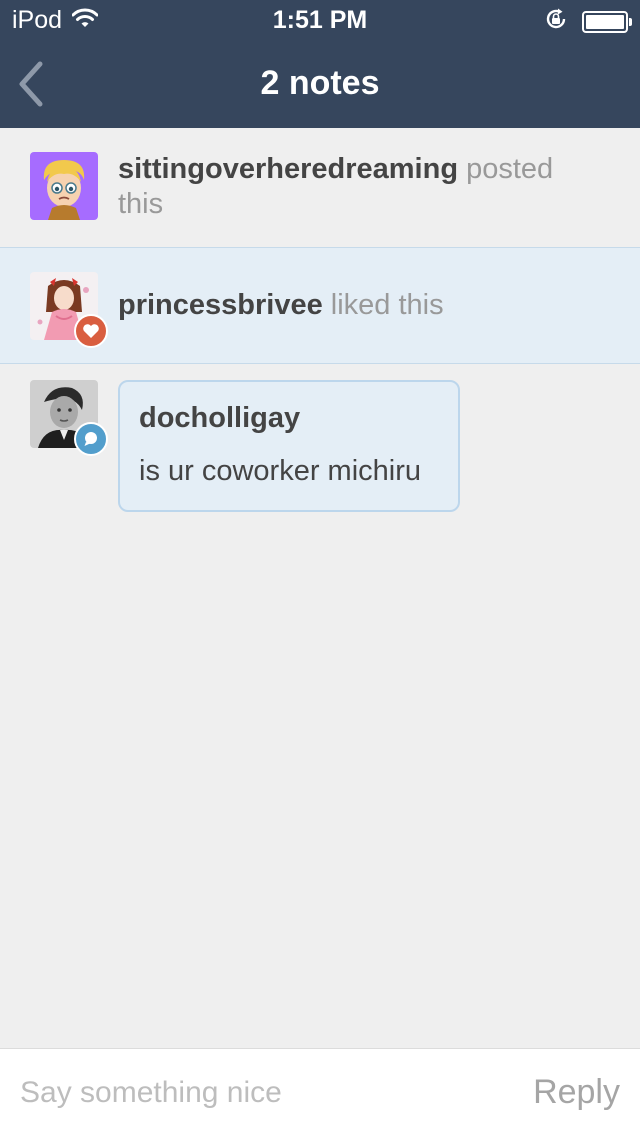 This screenshot has height=1137, width=640. What do you see at coordinates (607, 21) in the screenshot?
I see `battery-icon` at bounding box center [607, 21].